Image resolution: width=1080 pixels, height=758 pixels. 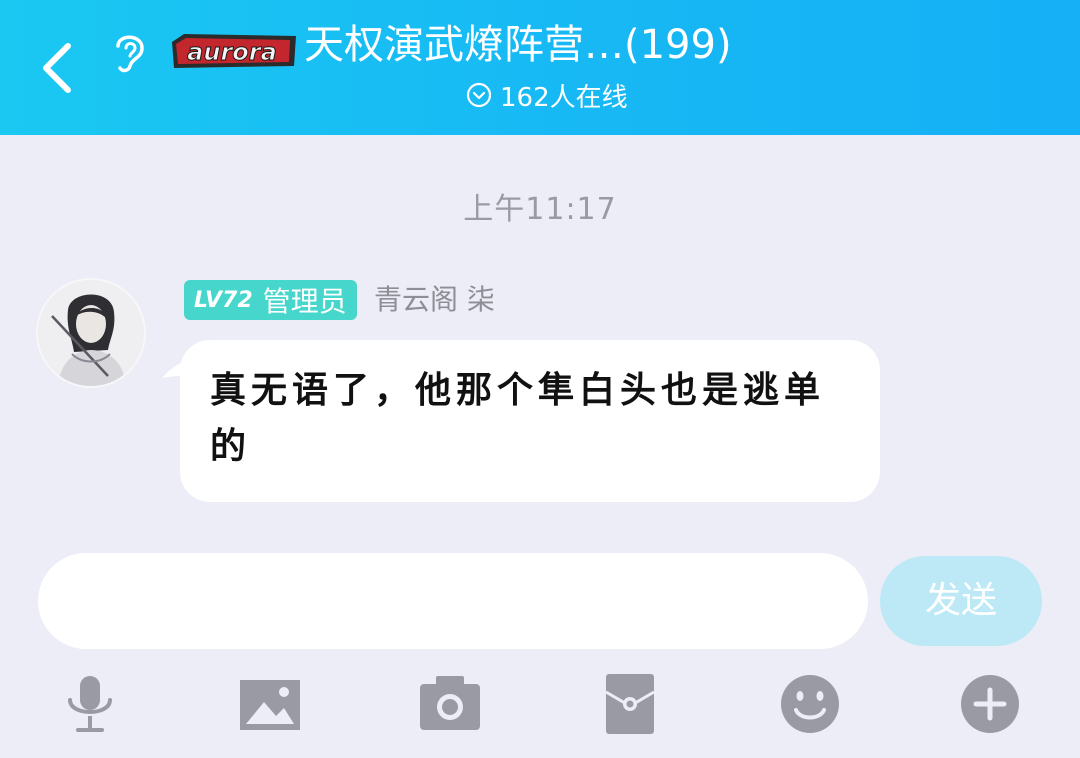 What do you see at coordinates (518, 45) in the screenshot?
I see `group-title: 天权演武燎阵营…(199)` at bounding box center [518, 45].